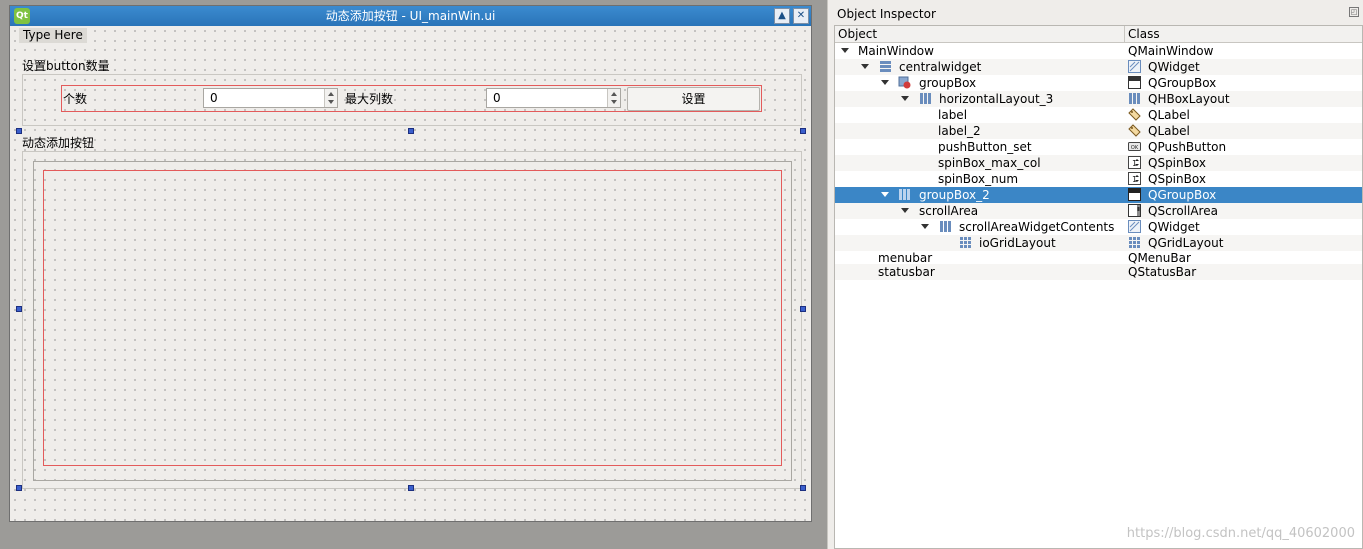 Image resolution: width=1363 pixels, height=549 pixels. Describe the element at coordinates (214, 98) in the screenshot. I see `spinbox-num-value: 0` at that location.